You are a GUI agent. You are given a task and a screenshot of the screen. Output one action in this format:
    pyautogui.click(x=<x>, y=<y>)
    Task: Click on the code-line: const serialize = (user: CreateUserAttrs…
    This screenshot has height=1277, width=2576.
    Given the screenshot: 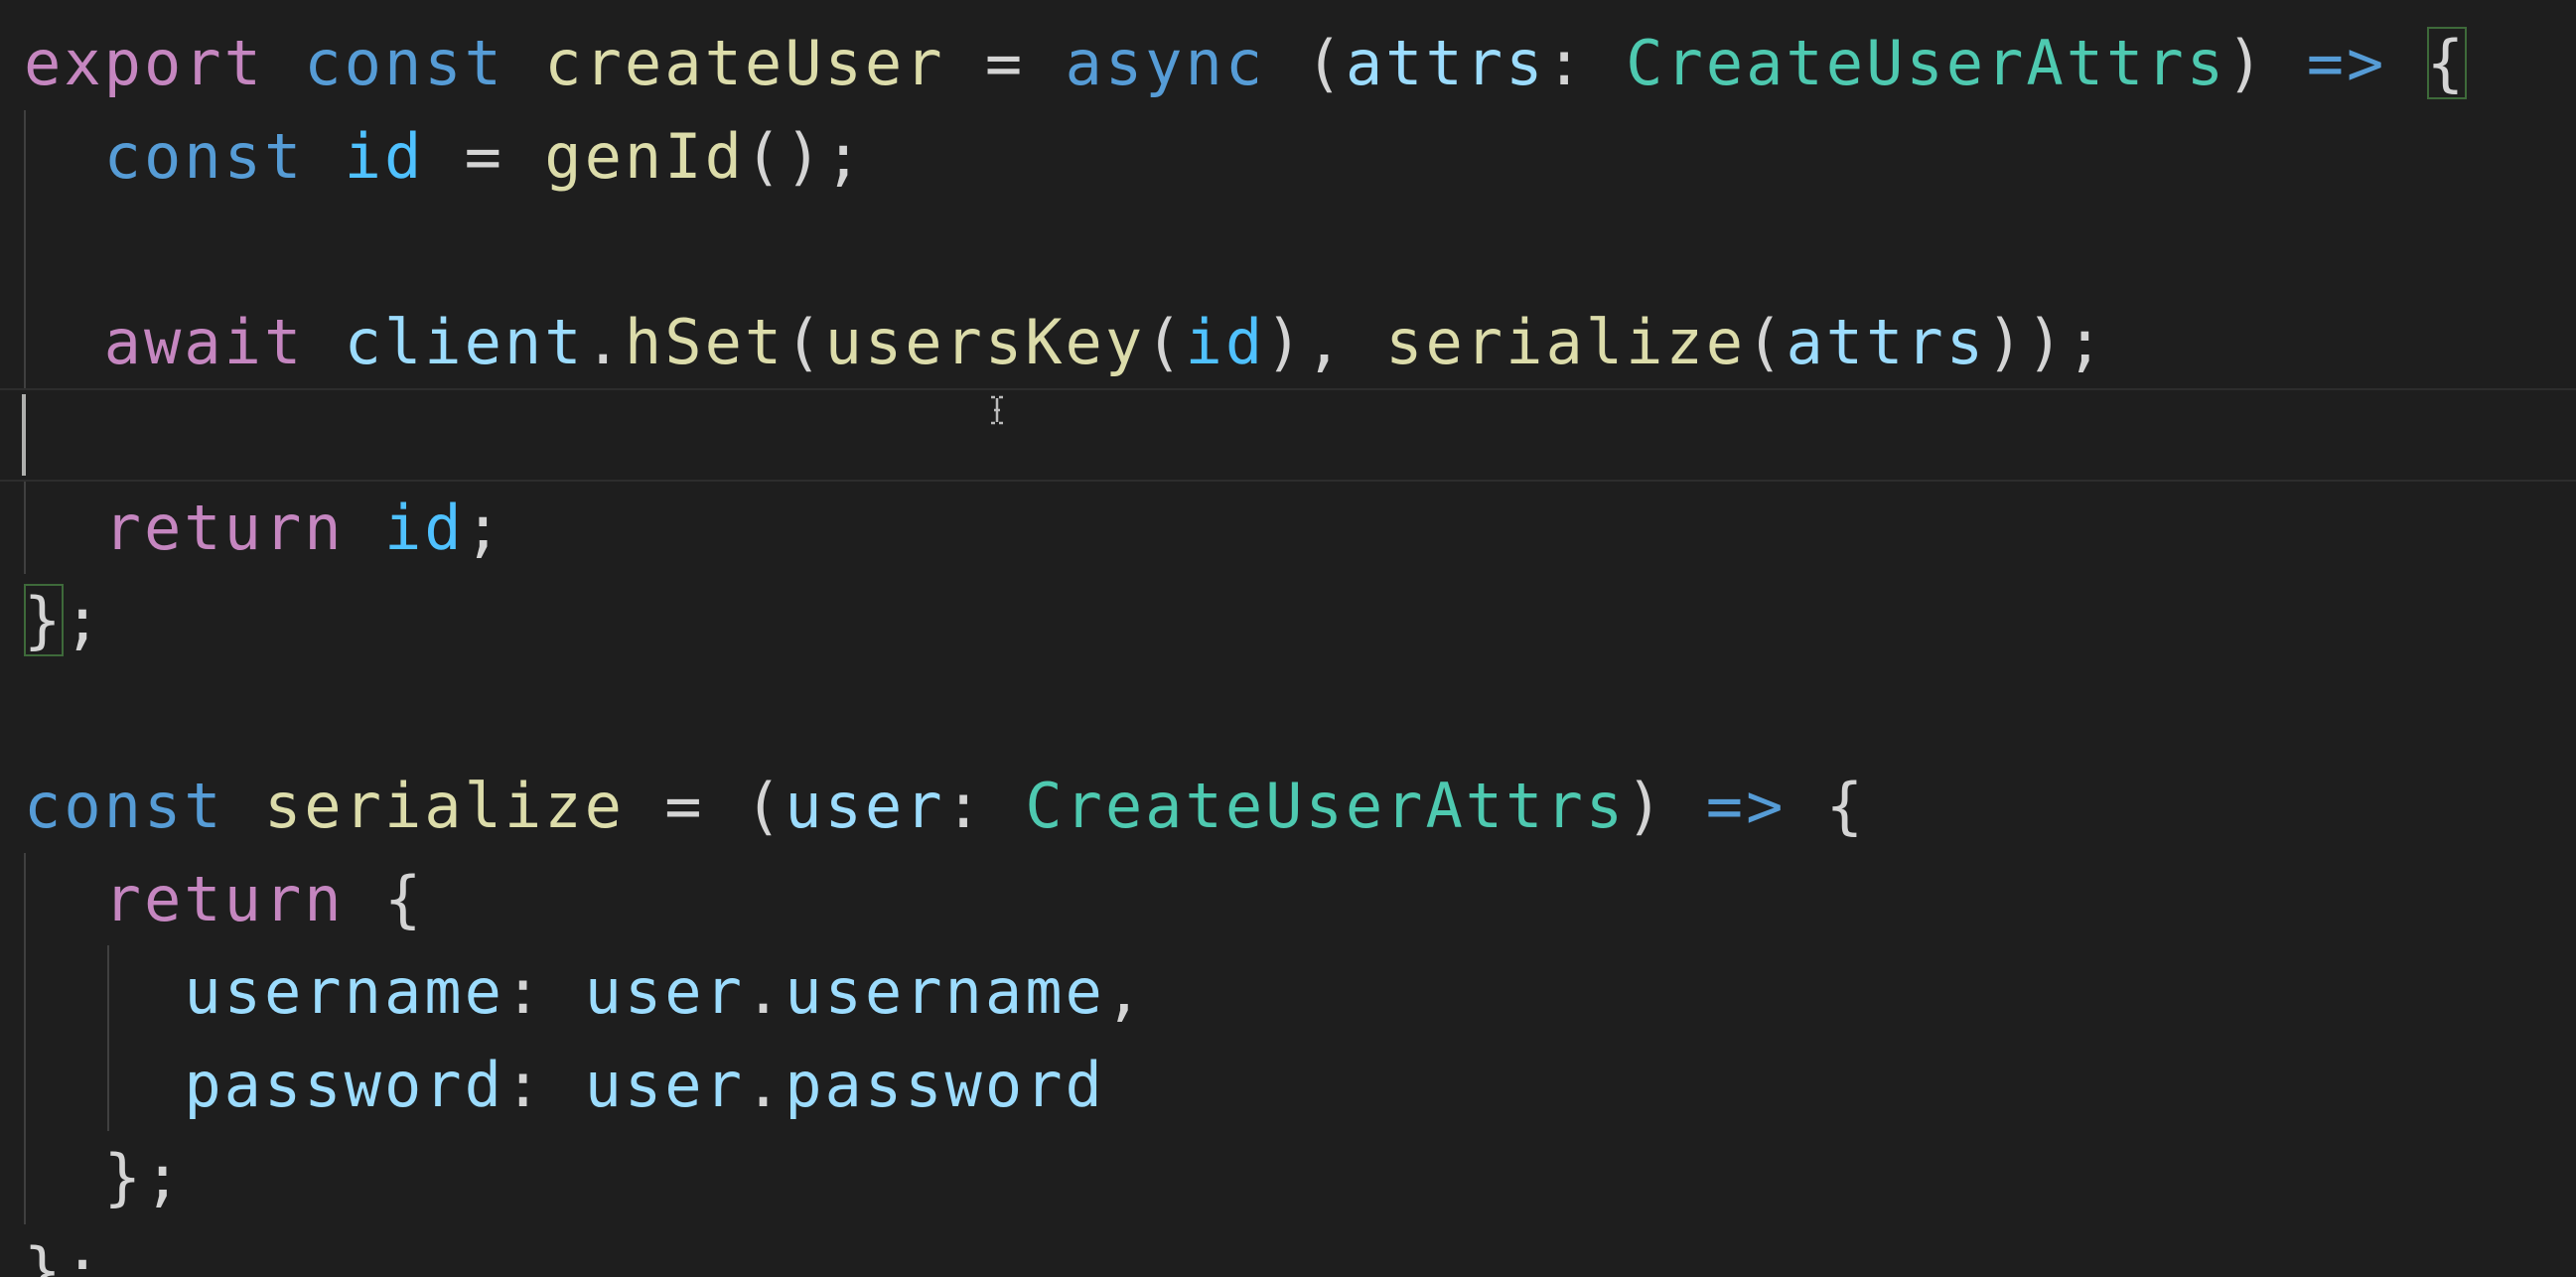 What is the action you would take?
    pyautogui.click(x=1288, y=806)
    